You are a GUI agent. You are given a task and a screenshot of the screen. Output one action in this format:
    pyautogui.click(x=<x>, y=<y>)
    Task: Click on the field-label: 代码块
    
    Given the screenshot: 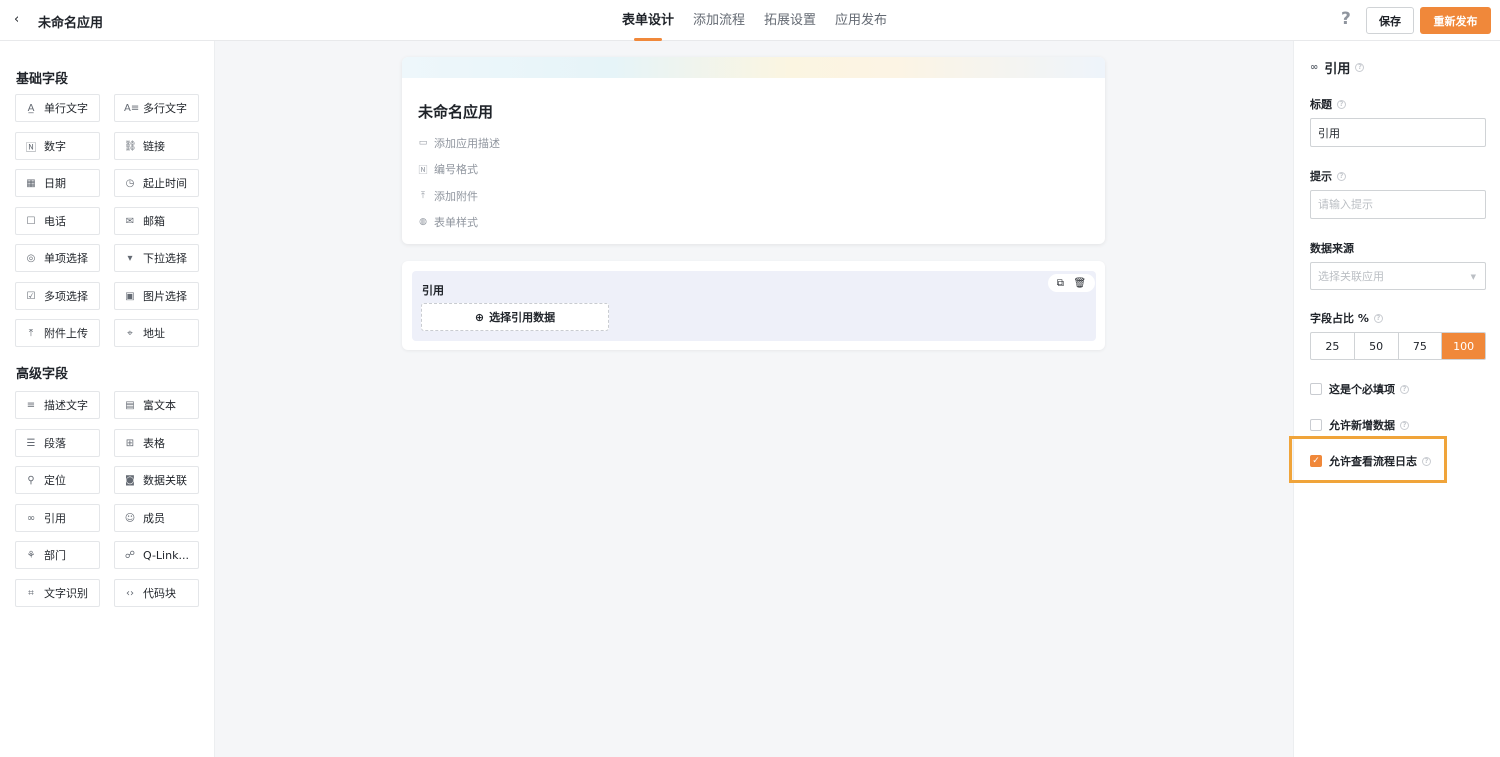 What is the action you would take?
    pyautogui.click(x=159, y=593)
    